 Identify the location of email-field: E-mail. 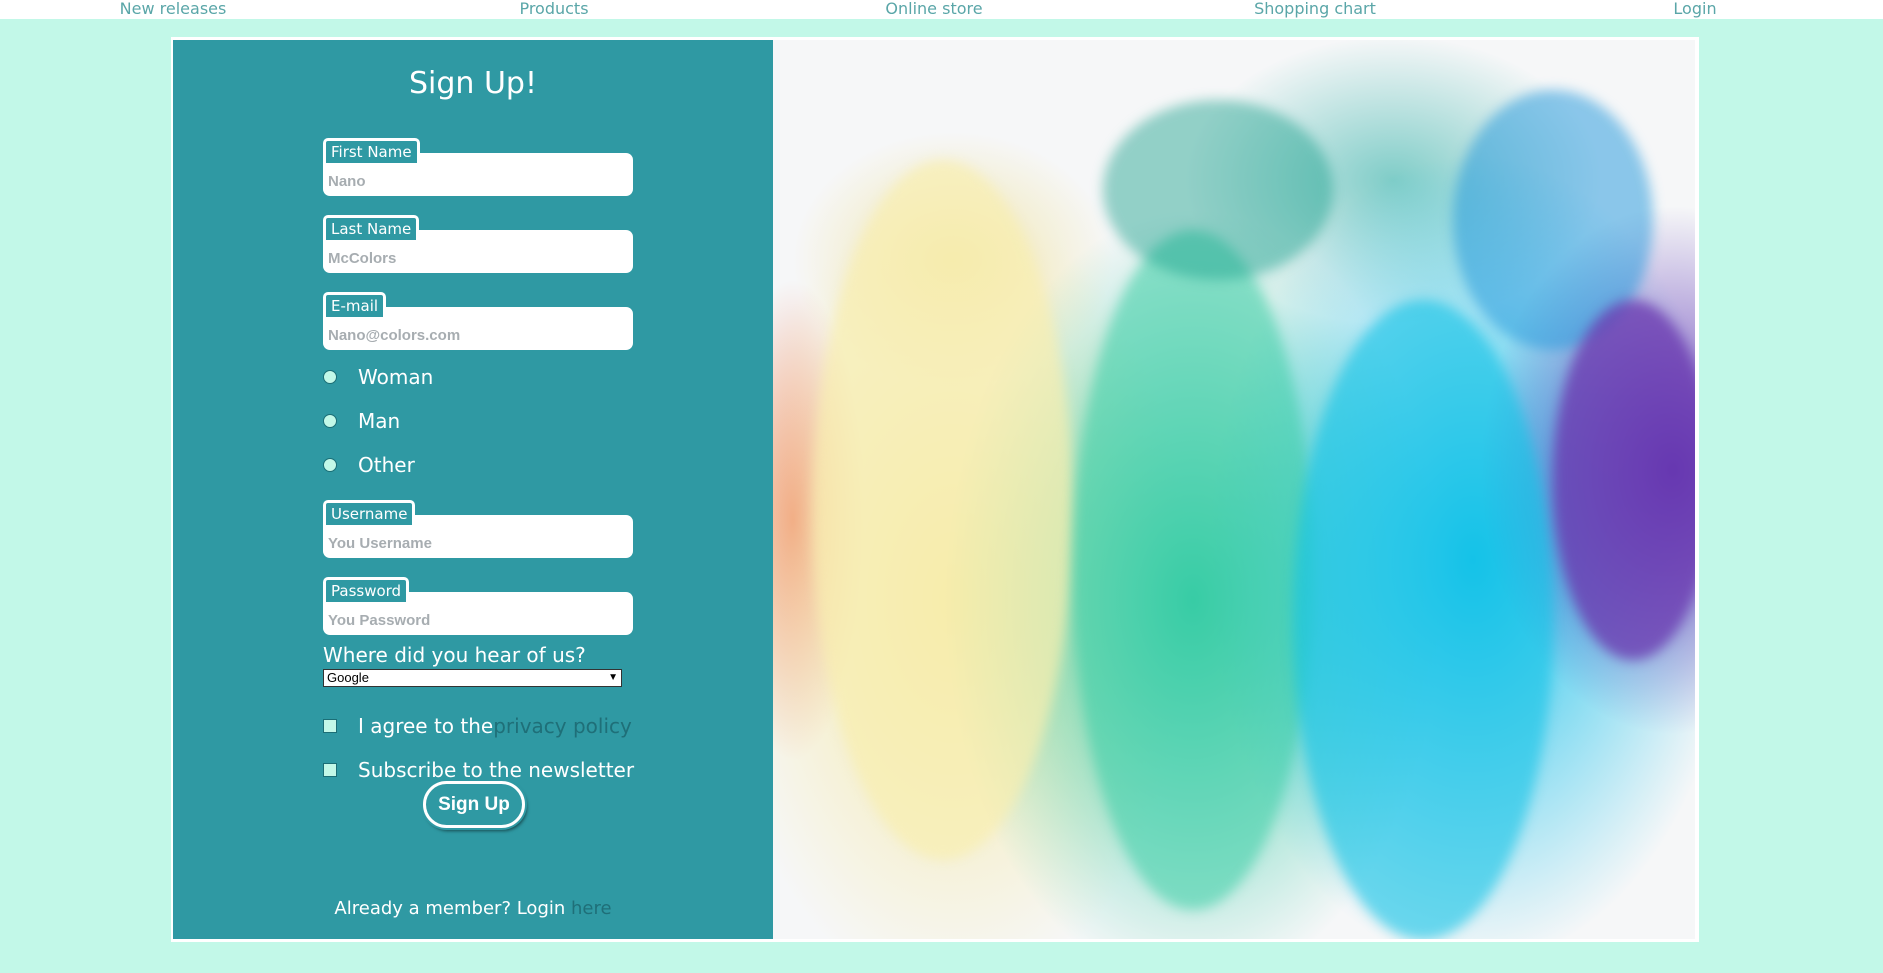
(478, 321).